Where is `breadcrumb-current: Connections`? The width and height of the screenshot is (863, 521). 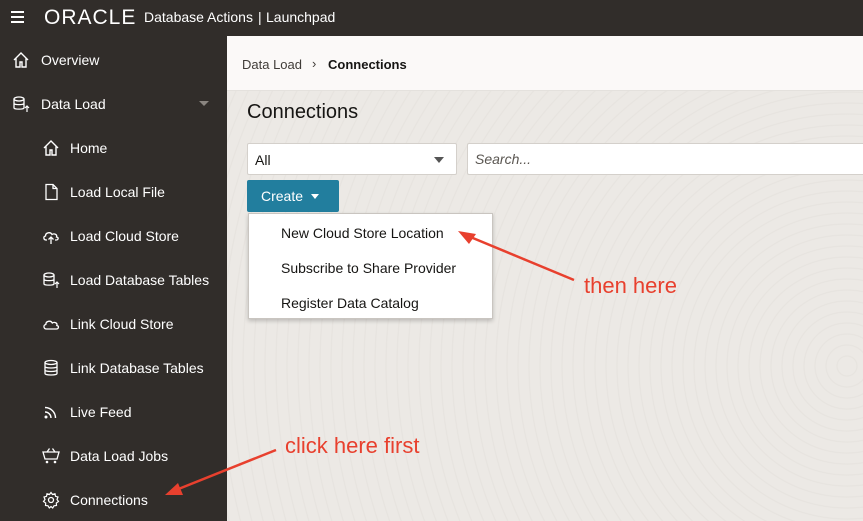 breadcrumb-current: Connections is located at coordinates (367, 64).